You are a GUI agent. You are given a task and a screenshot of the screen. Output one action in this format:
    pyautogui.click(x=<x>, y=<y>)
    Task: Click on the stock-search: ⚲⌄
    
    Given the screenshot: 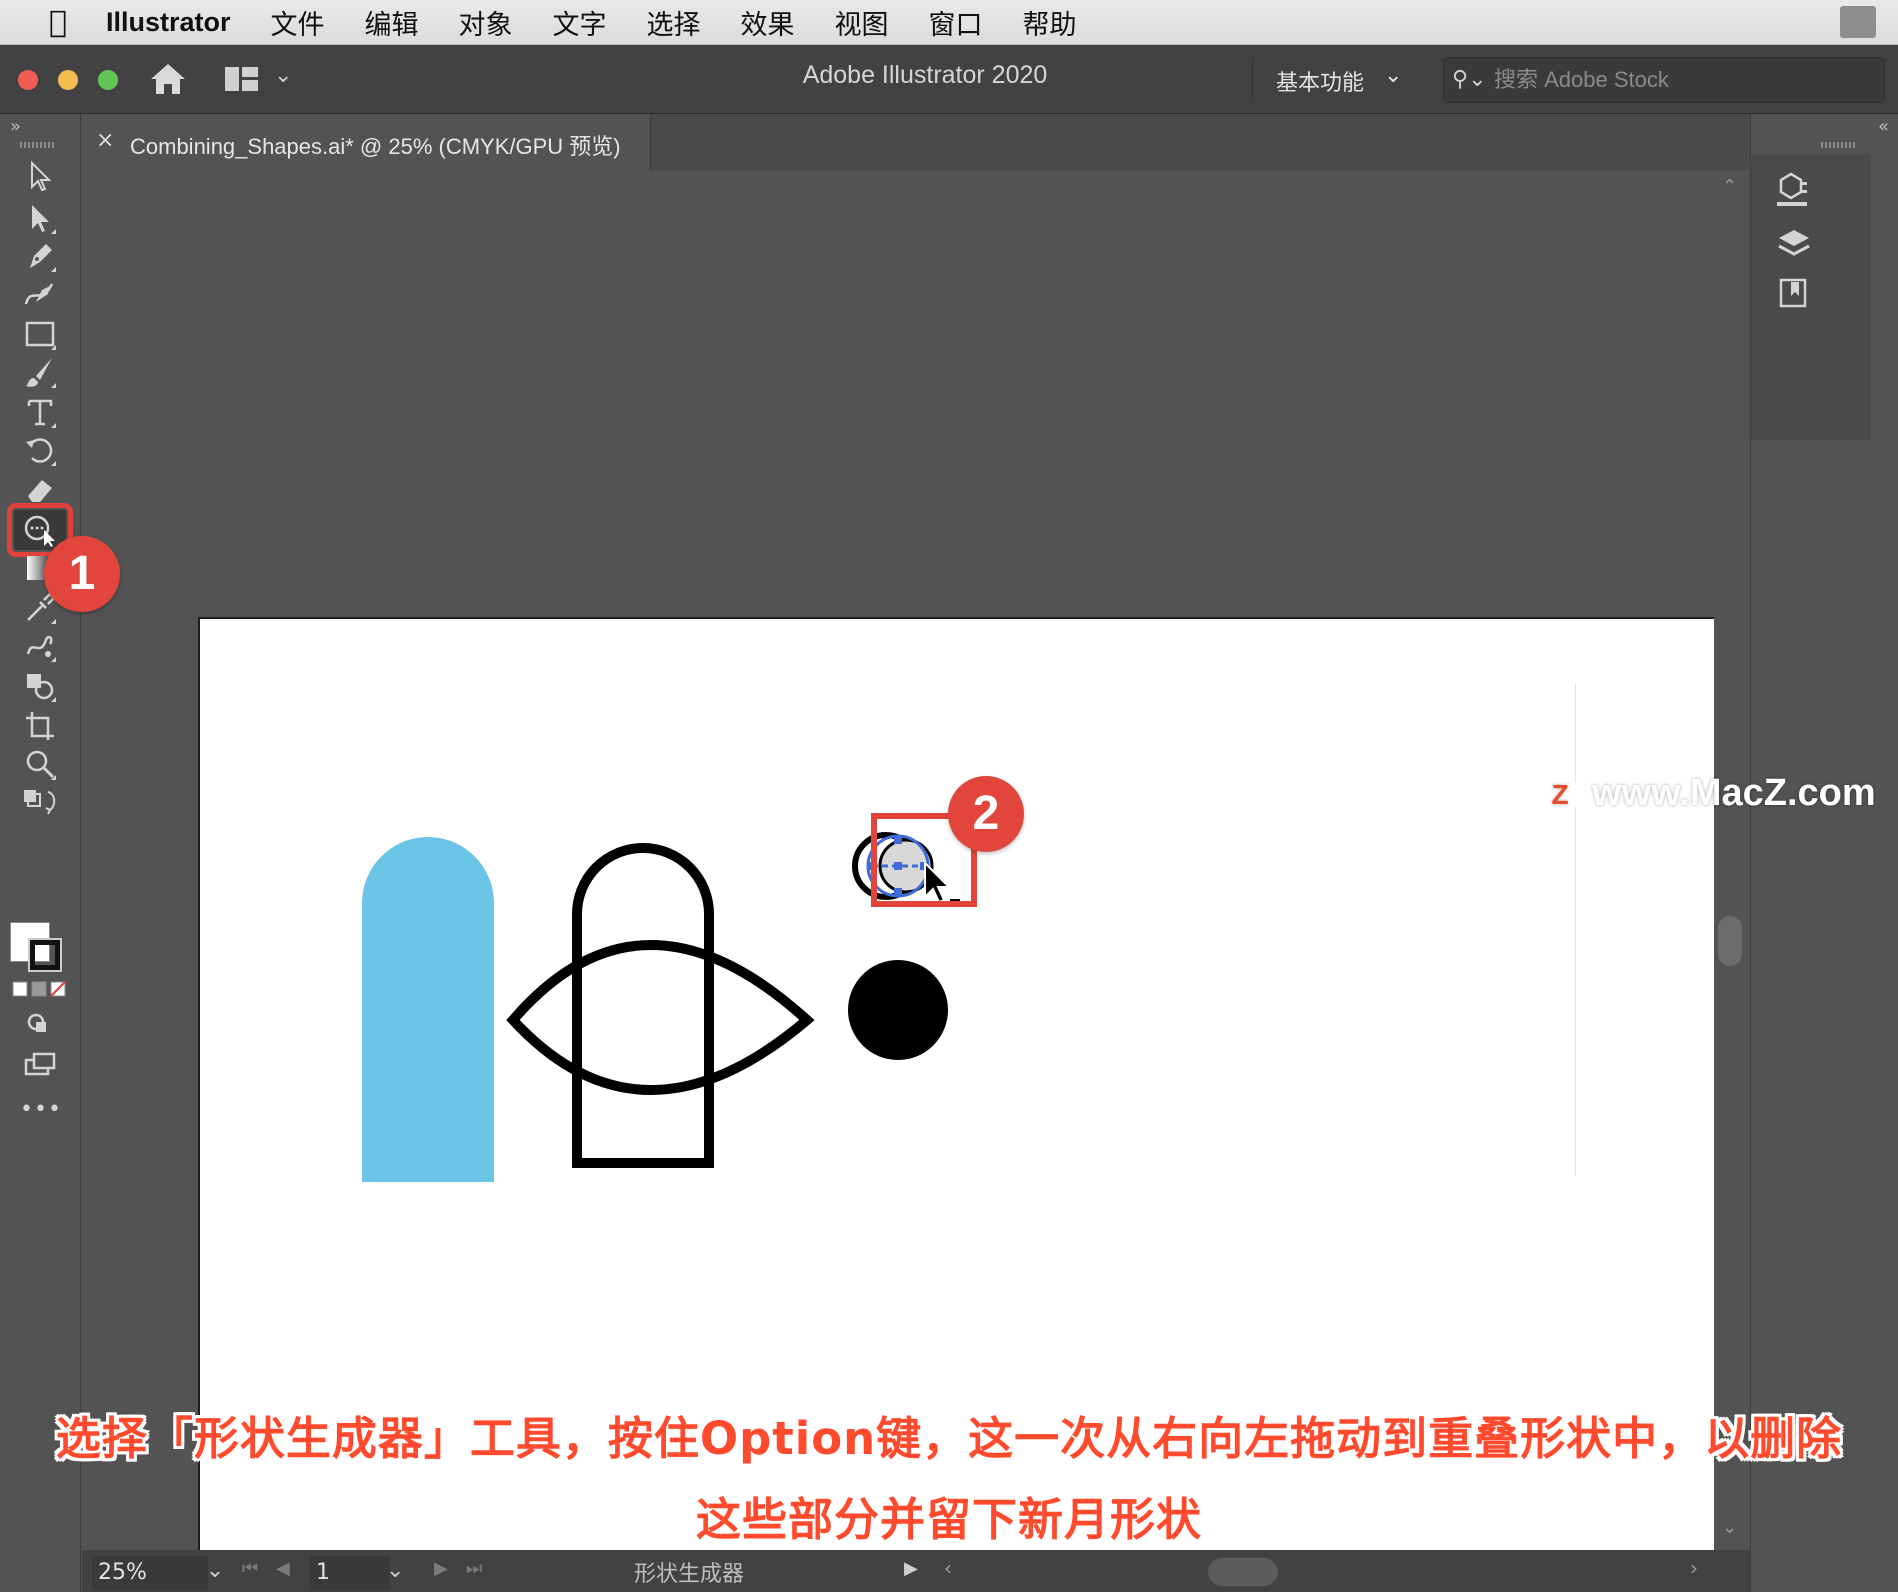 What is the action you would take?
    pyautogui.click(x=1664, y=80)
    